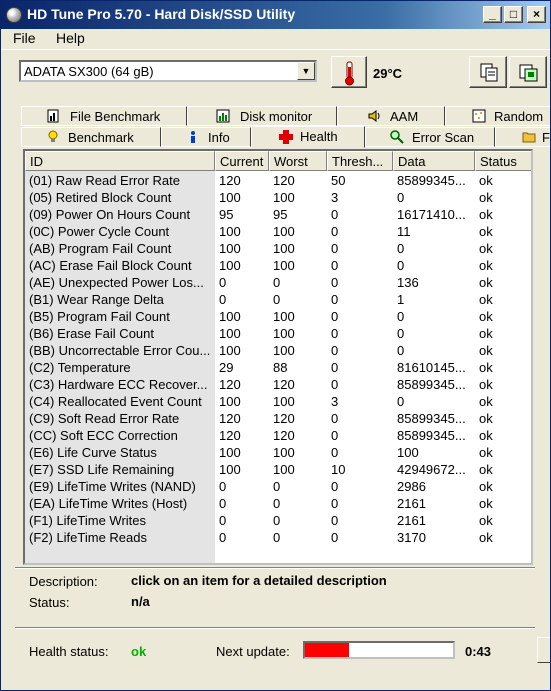 This screenshot has width=551, height=691. What do you see at coordinates (278, 282) in the screenshot?
I see `table-row: (AE) Unexpected Power Los... 0 0 0 136 ok` at bounding box center [278, 282].